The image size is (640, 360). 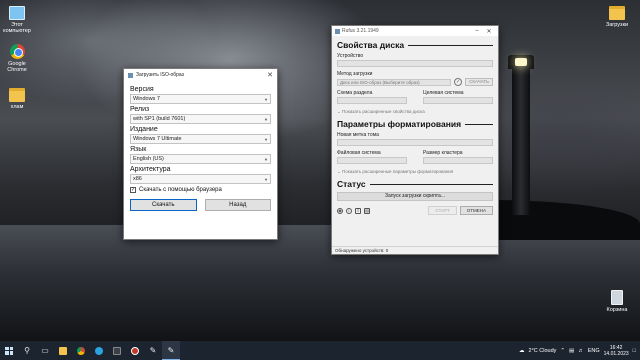 I want to click on recycle-bin-icon, so click(x=617, y=297).